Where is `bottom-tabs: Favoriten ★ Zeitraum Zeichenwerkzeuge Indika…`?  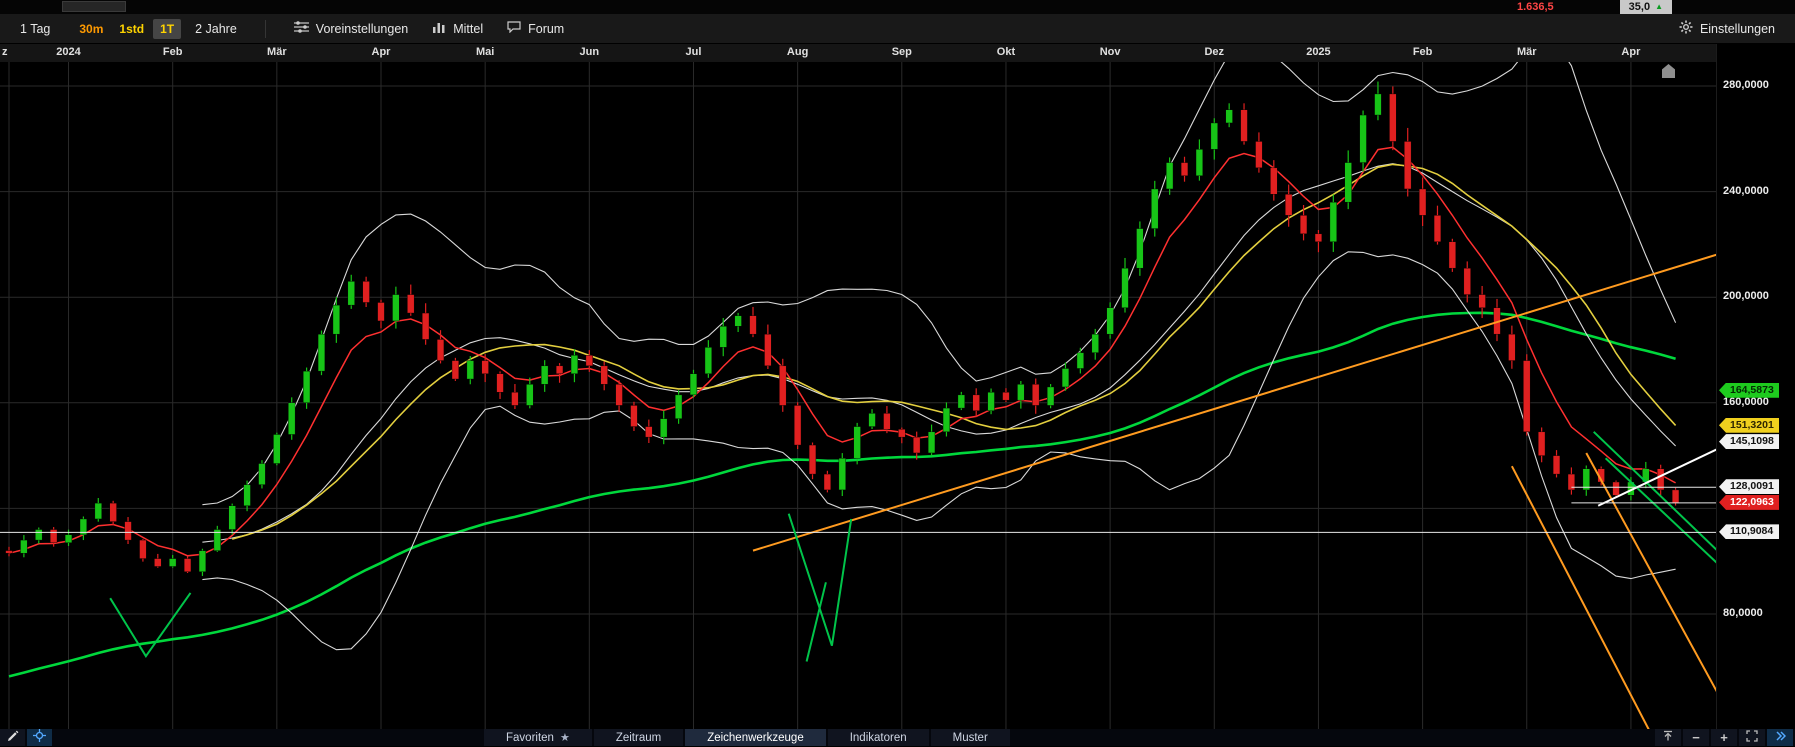
bottom-tabs: Favoriten ★ Zeitraum Zeichenwerkzeuge Indika… is located at coordinates (748, 737).